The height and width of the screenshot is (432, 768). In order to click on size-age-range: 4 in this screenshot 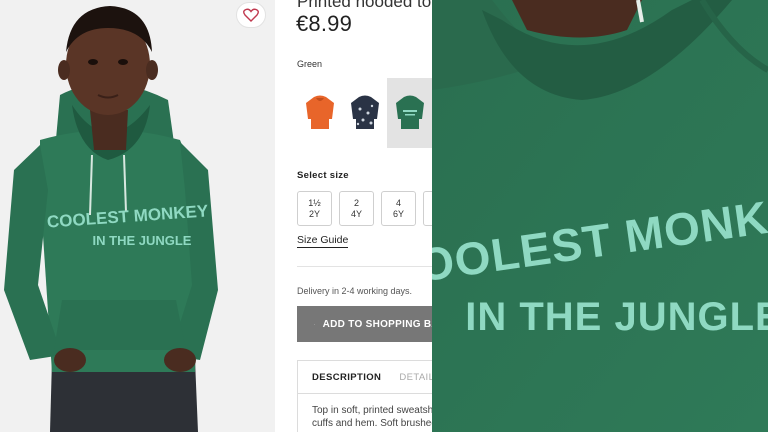, I will do `click(398, 202)`.